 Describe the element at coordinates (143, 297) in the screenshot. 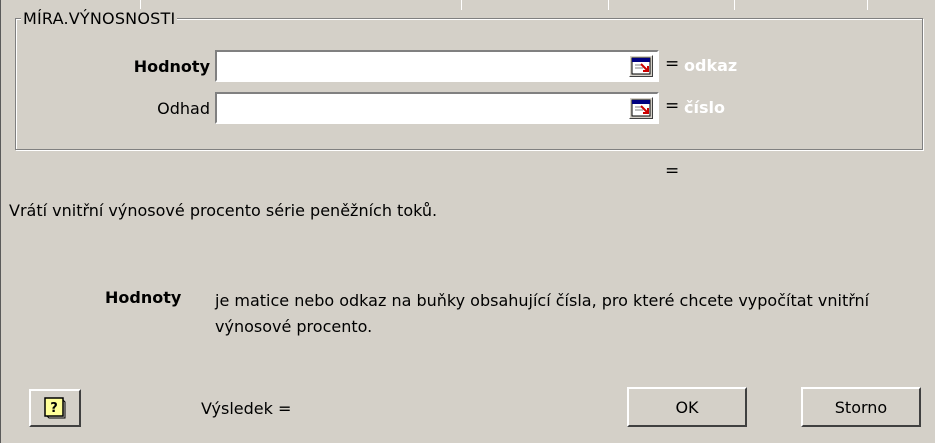

I see `argument-help-name: Hodnoty` at that location.